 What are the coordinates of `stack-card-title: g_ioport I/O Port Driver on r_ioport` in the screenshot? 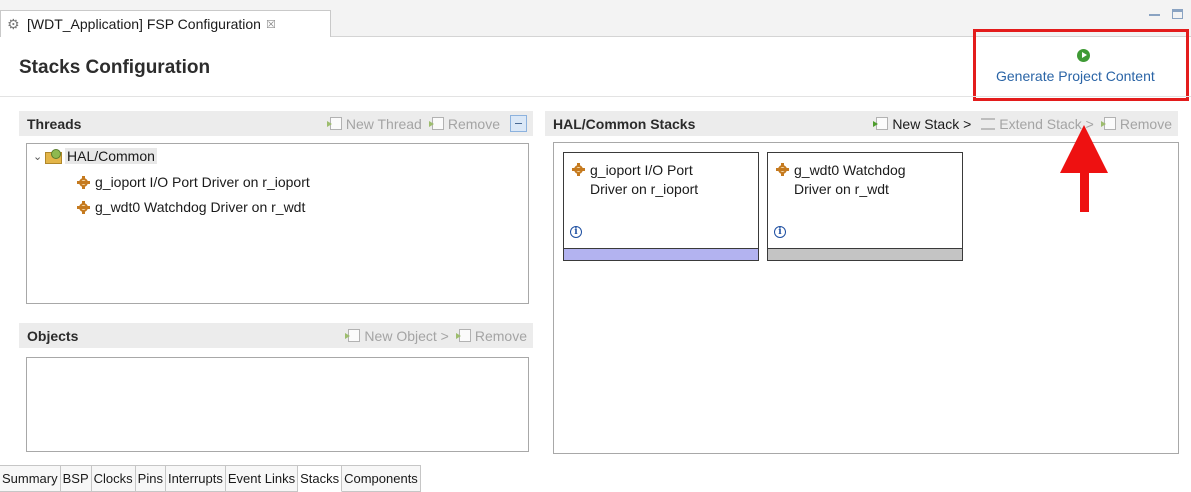 It's located at (635, 180).